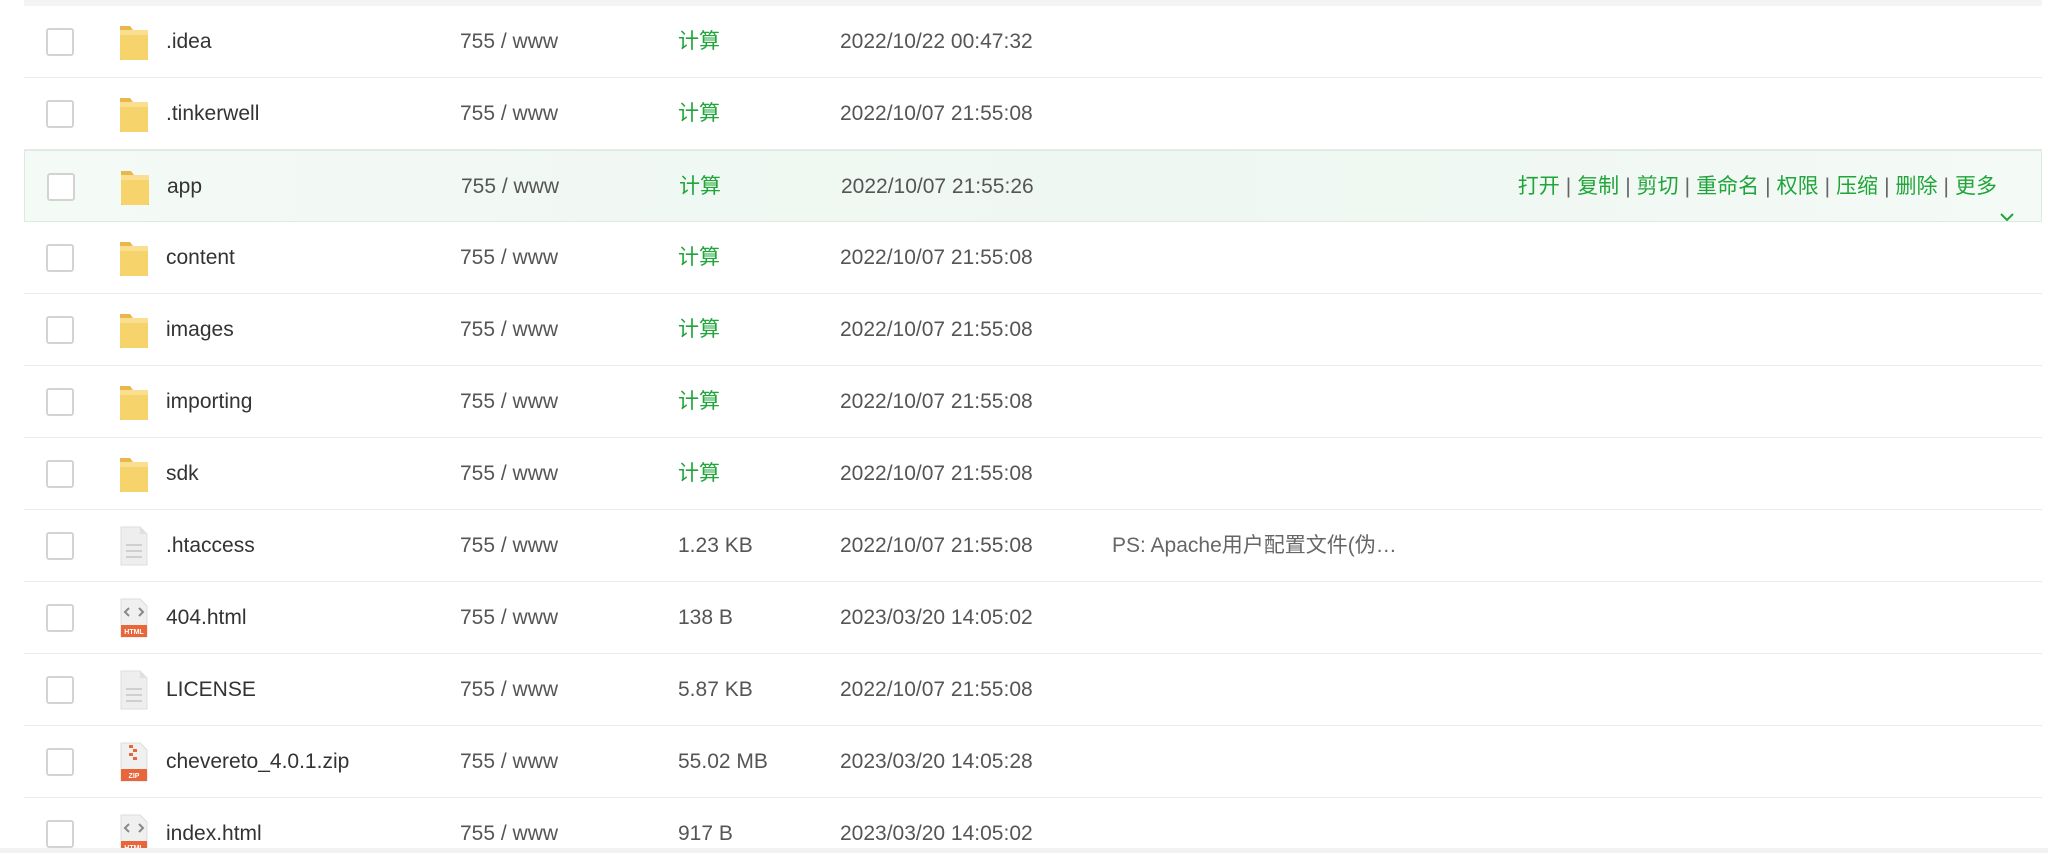 Image resolution: width=2048 pixels, height=853 pixels. What do you see at coordinates (214, 823) in the screenshot?
I see `file-name: index.html` at bounding box center [214, 823].